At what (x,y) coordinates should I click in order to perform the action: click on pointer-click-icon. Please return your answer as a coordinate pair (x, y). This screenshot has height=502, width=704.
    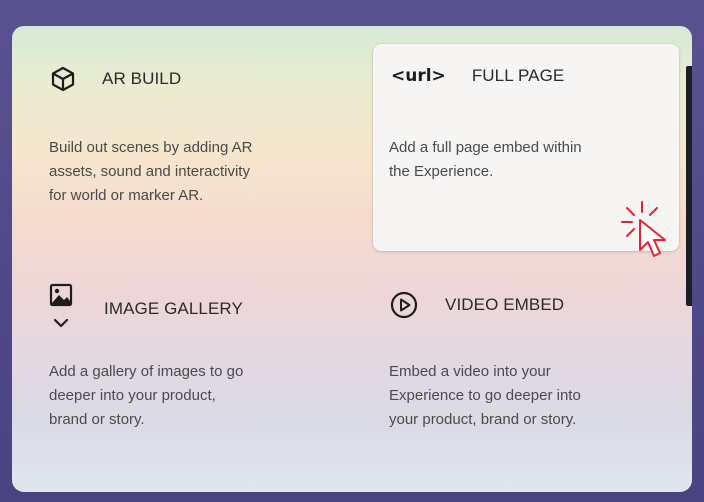
    Looking at the image, I should click on (648, 231).